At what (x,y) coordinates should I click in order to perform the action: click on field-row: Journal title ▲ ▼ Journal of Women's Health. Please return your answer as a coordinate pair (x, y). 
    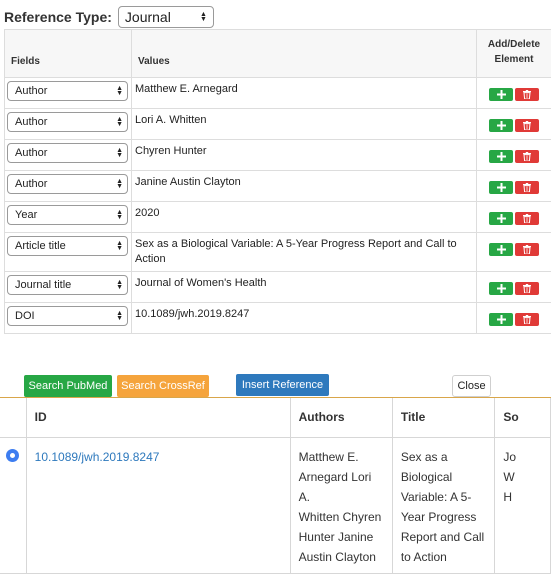
    Looking at the image, I should click on (277, 287).